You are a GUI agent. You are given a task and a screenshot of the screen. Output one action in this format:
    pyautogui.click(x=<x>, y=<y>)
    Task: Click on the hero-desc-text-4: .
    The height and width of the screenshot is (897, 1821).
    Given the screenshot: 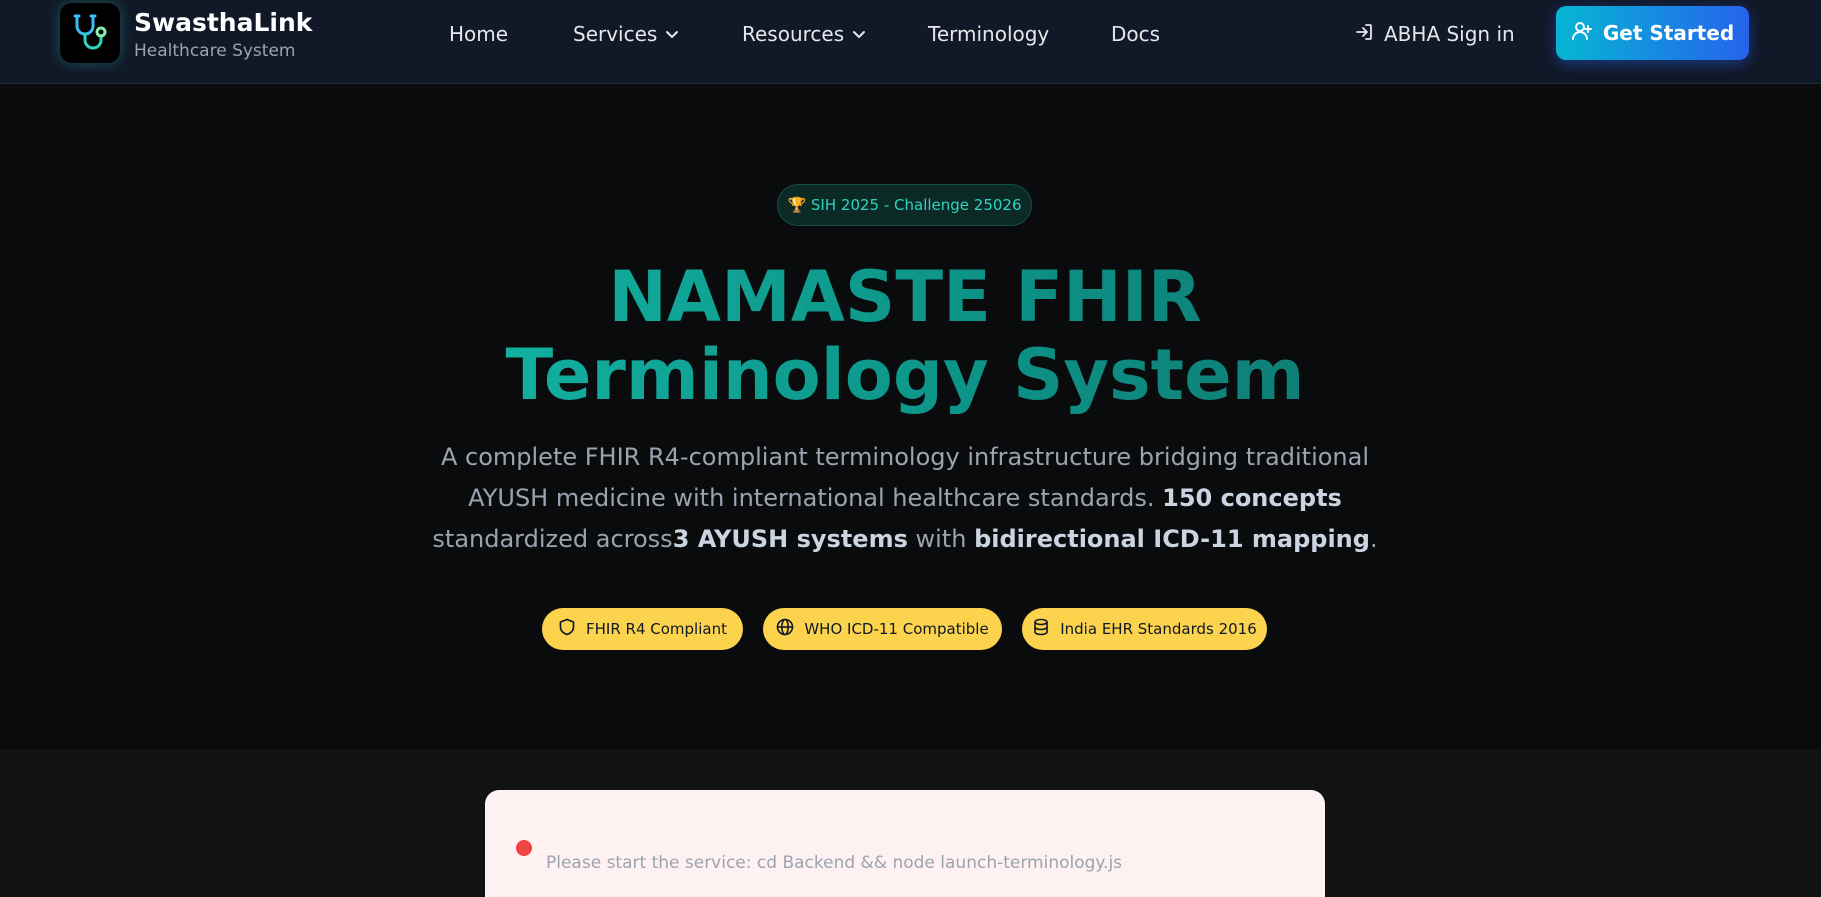 What is the action you would take?
    pyautogui.click(x=1373, y=539)
    